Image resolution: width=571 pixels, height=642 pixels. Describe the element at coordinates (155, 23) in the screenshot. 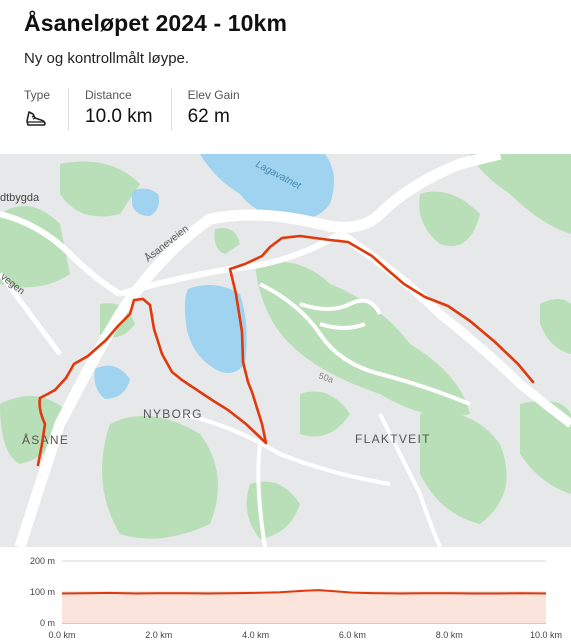

I see `activity-title: Åsaneløpet 2024 - 10km` at that location.